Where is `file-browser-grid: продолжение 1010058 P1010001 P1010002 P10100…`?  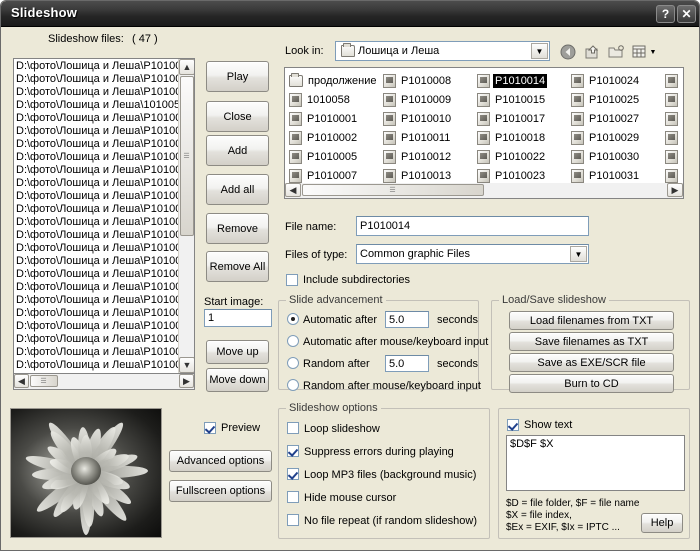 file-browser-grid: продолжение 1010058 P1010001 P1010002 P10100… is located at coordinates (484, 133).